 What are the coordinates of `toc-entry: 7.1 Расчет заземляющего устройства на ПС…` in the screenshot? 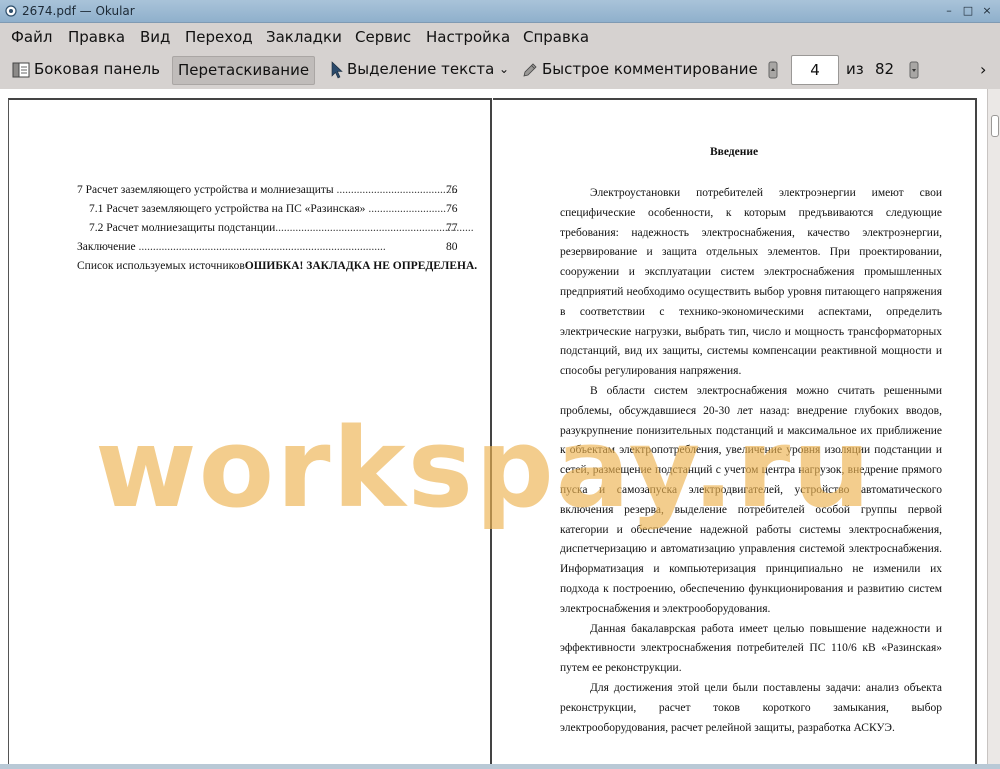 It's located at (267, 209).